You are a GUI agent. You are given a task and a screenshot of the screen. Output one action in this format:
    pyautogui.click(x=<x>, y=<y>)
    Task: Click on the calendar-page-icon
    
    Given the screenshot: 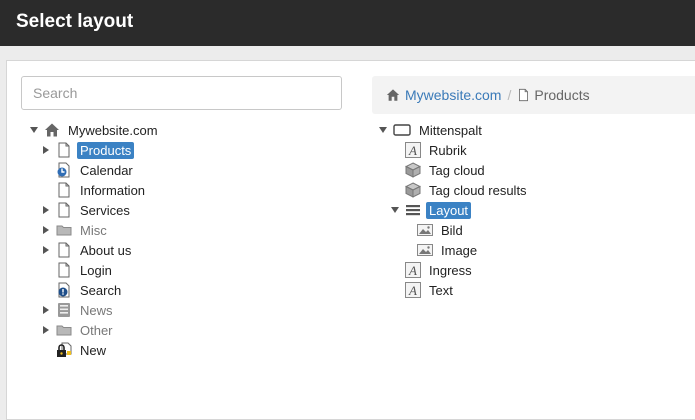 What is the action you would take?
    pyautogui.click(x=64, y=170)
    